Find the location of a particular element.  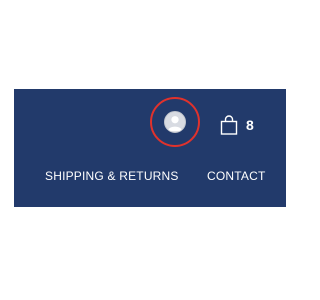

shopping-bag-icon is located at coordinates (229, 125).